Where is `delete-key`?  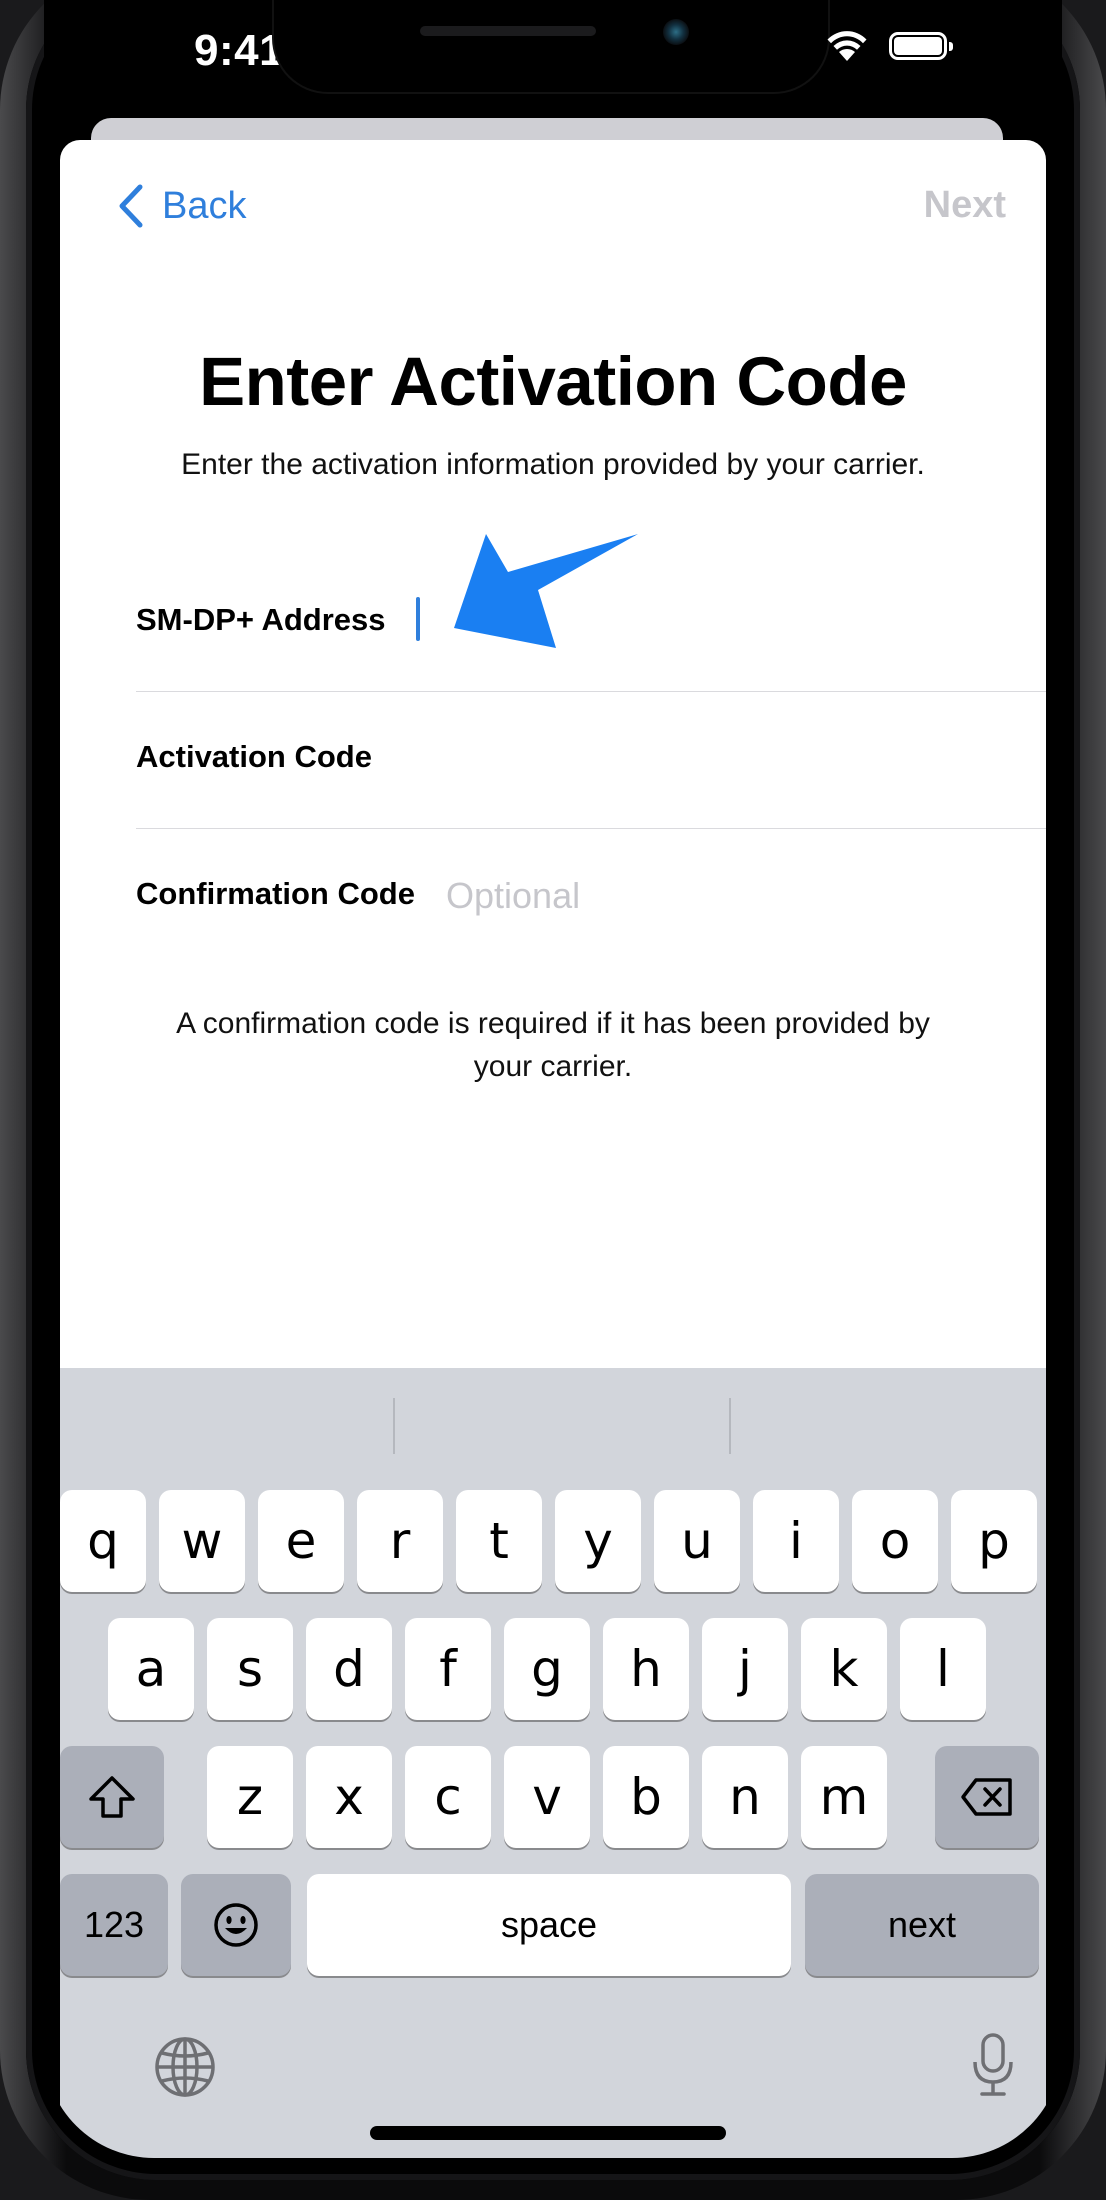 delete-key is located at coordinates (987, 1797).